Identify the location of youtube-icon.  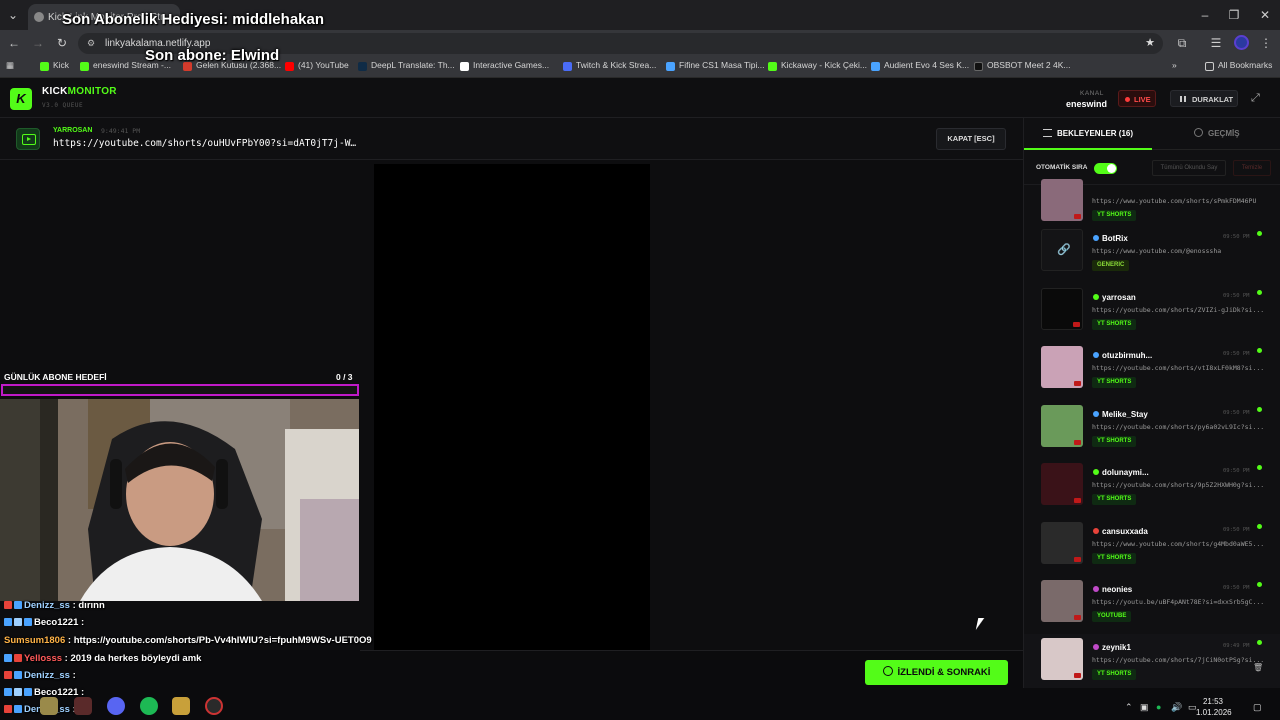
(28, 139).